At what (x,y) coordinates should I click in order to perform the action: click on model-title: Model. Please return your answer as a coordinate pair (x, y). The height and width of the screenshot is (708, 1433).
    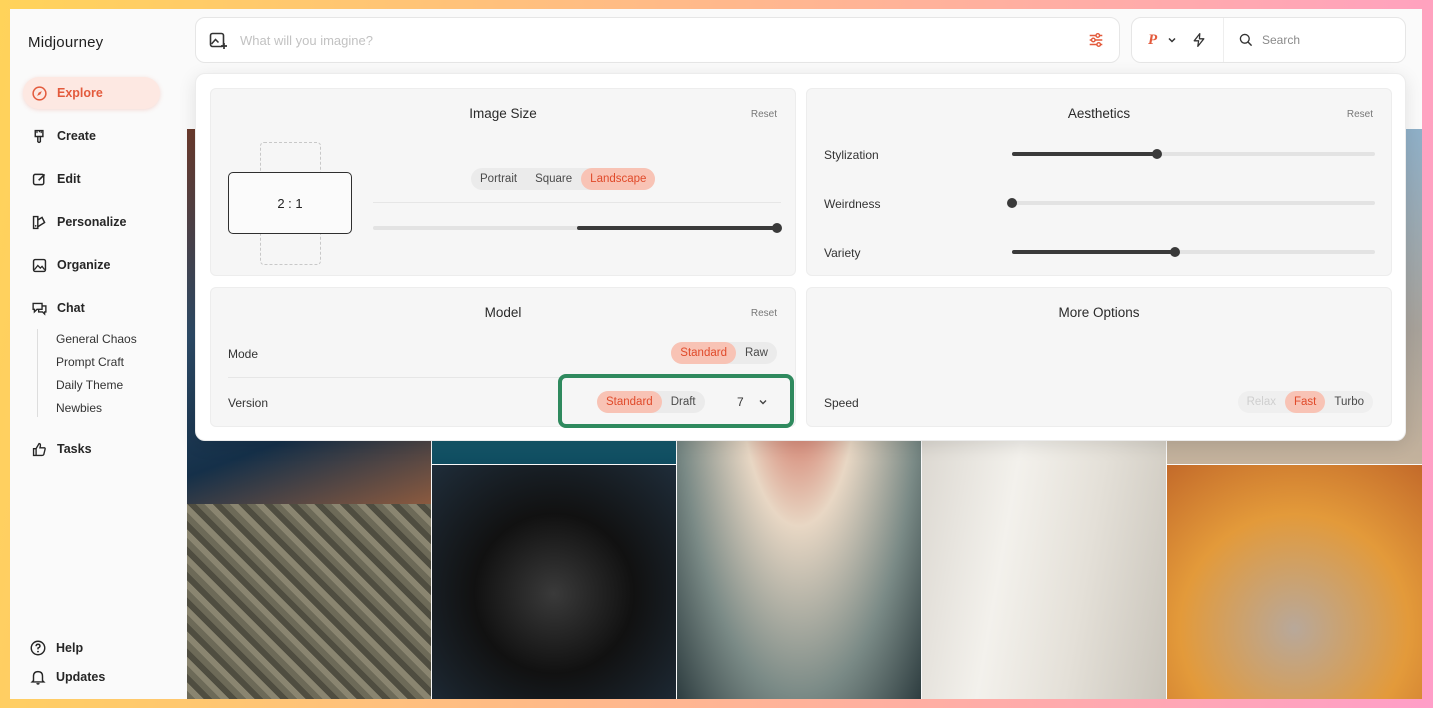
    Looking at the image, I should click on (503, 312).